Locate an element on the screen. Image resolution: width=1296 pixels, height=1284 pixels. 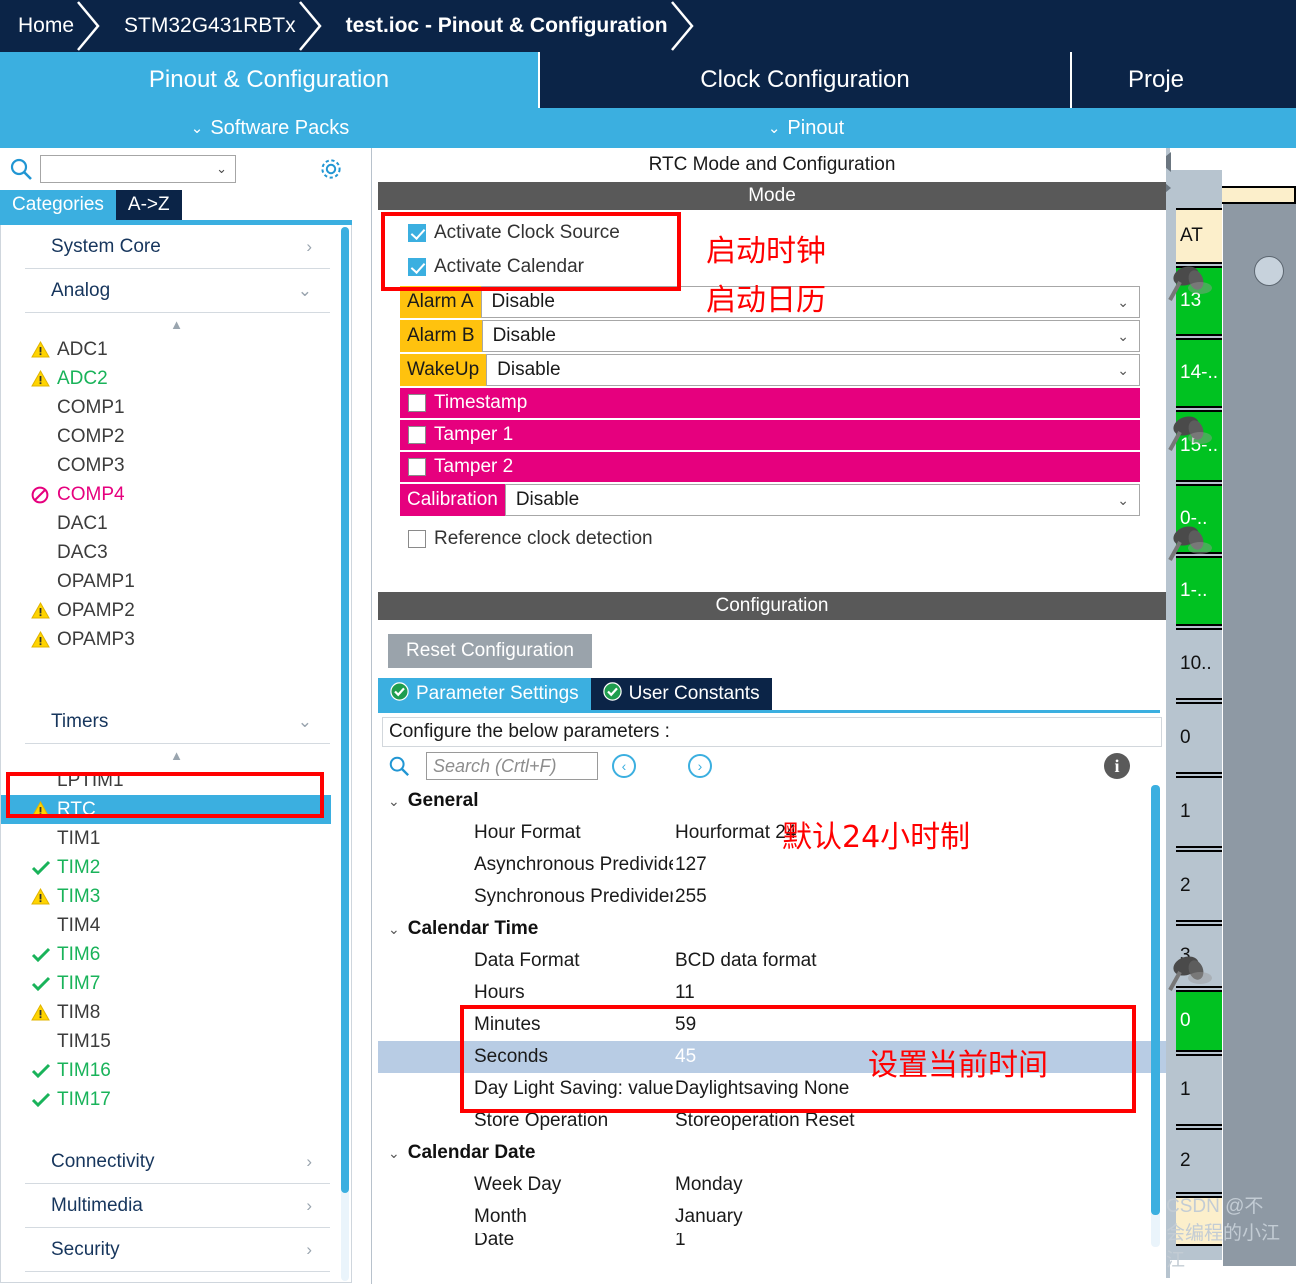
breadcrumb-item-file: test.ioc - Pinout & Configuration is located at coordinates (508, 26).